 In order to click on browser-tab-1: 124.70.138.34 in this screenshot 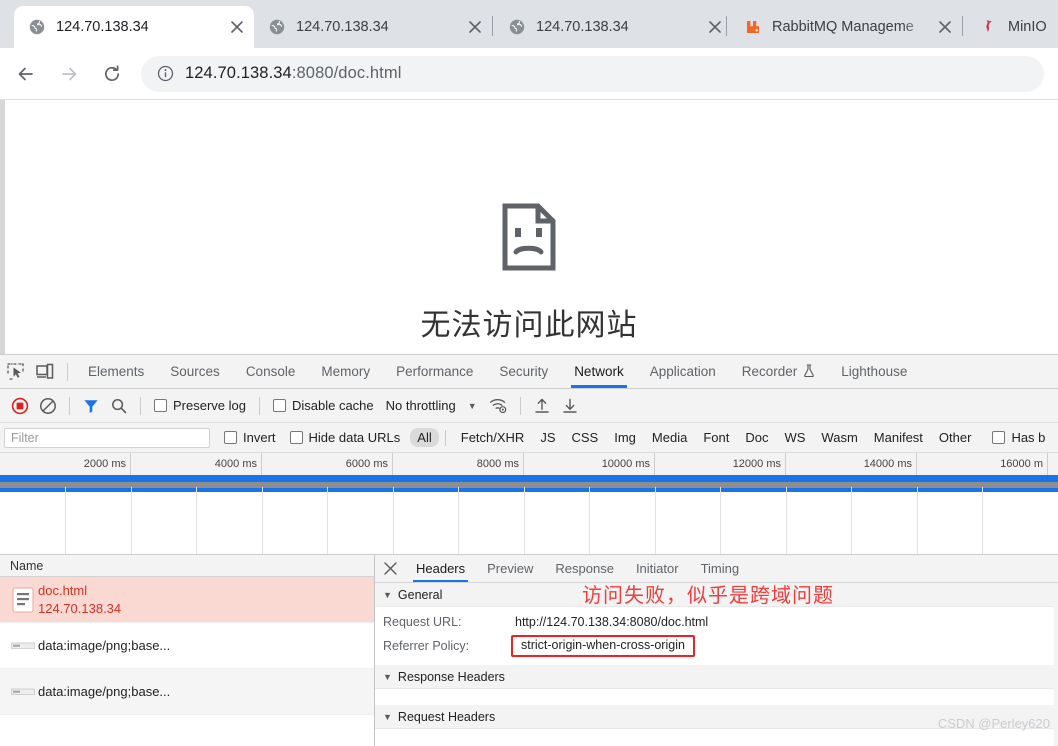, I will do `click(134, 27)`.